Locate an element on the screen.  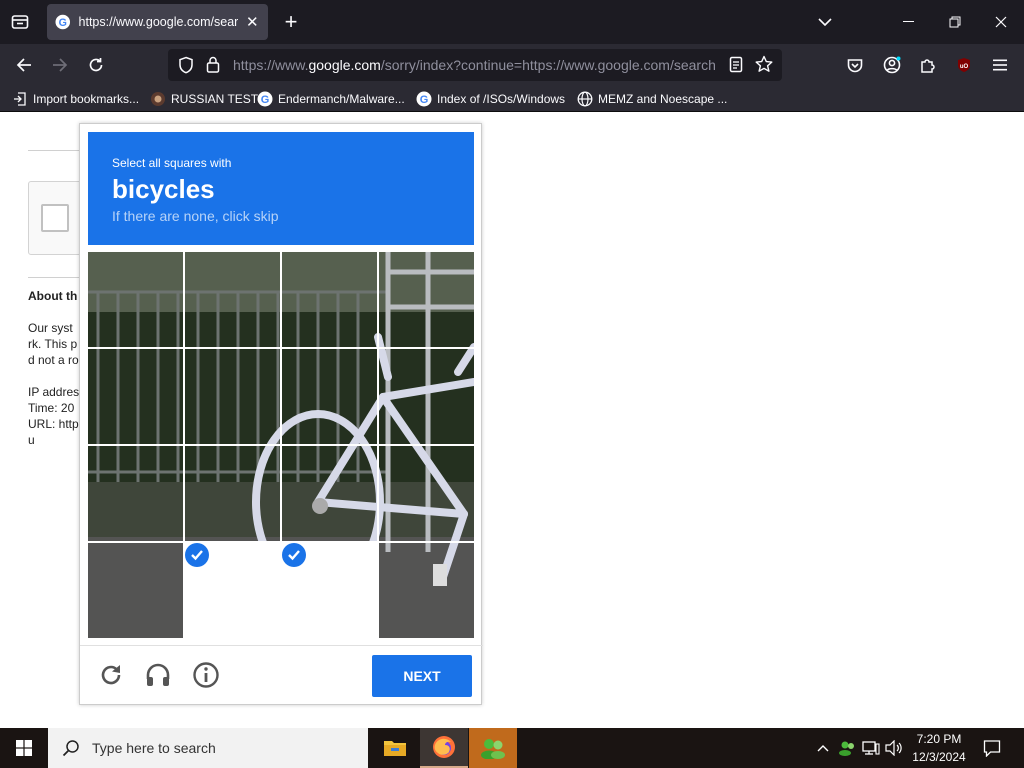
site-icon is located at coordinates (158, 99).